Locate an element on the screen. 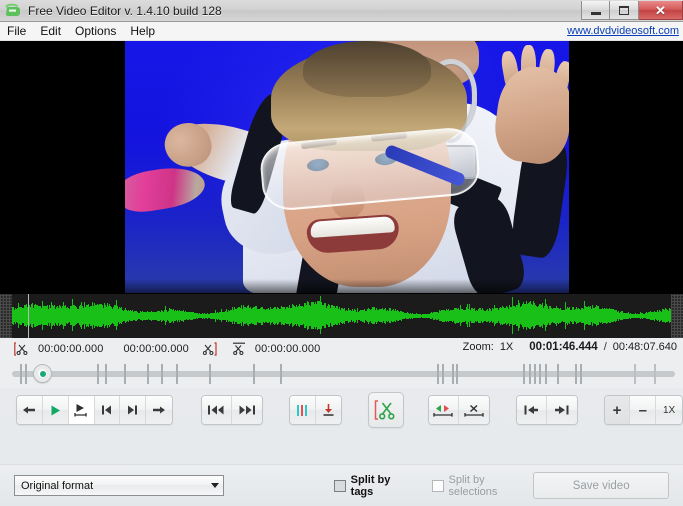 This screenshot has height=506, width=683. prev-frame-button is located at coordinates (107, 410).